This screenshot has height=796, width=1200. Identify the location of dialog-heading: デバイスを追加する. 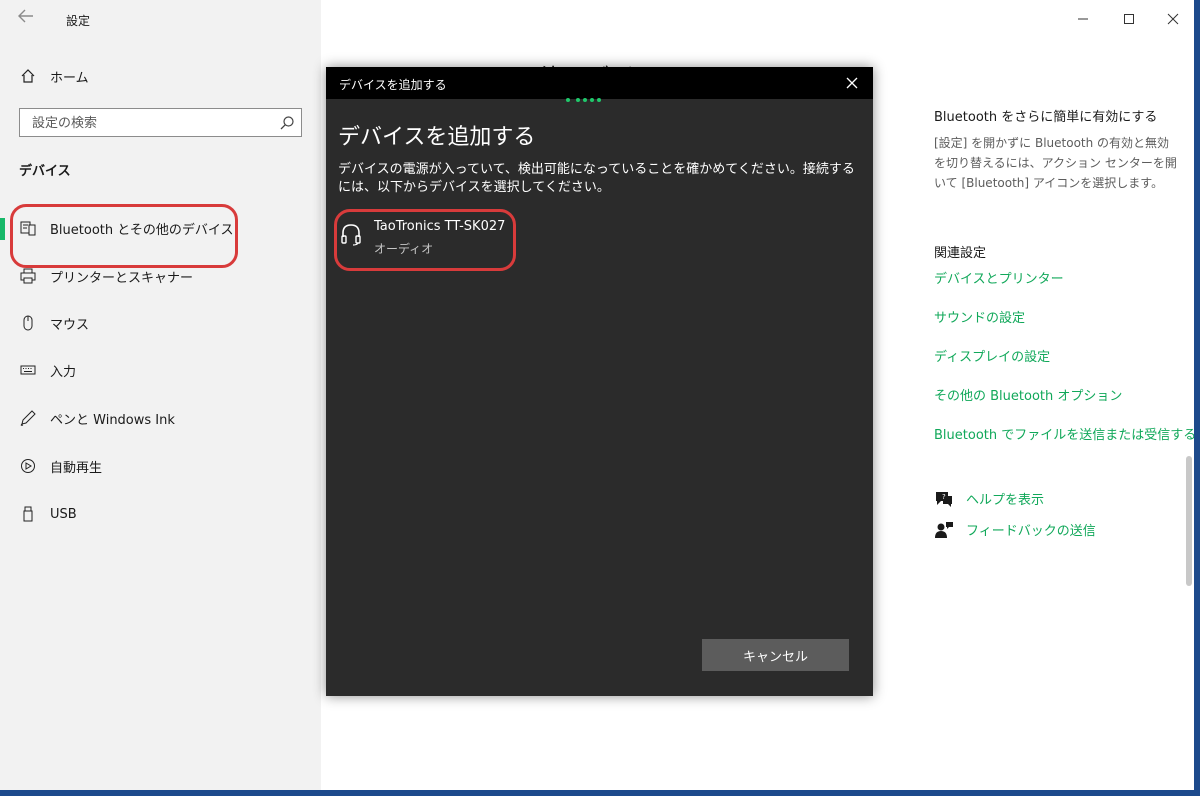
(437, 137).